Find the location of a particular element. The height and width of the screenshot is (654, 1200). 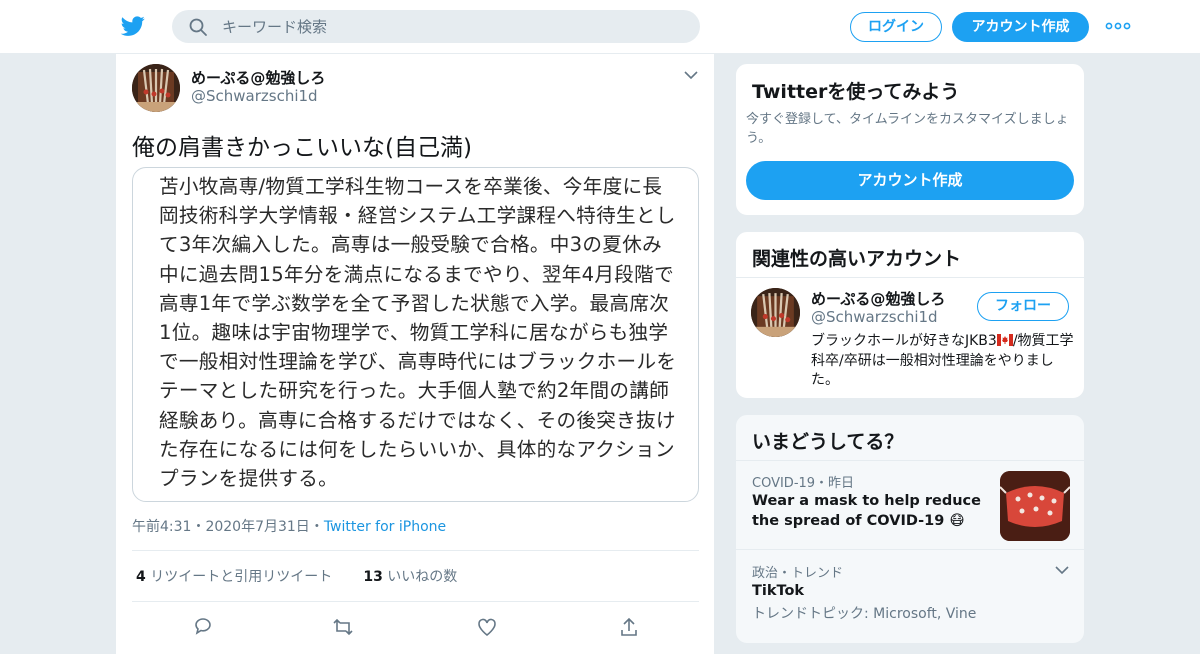

maple-leaf-flag-icon is located at coordinates (1004, 340).